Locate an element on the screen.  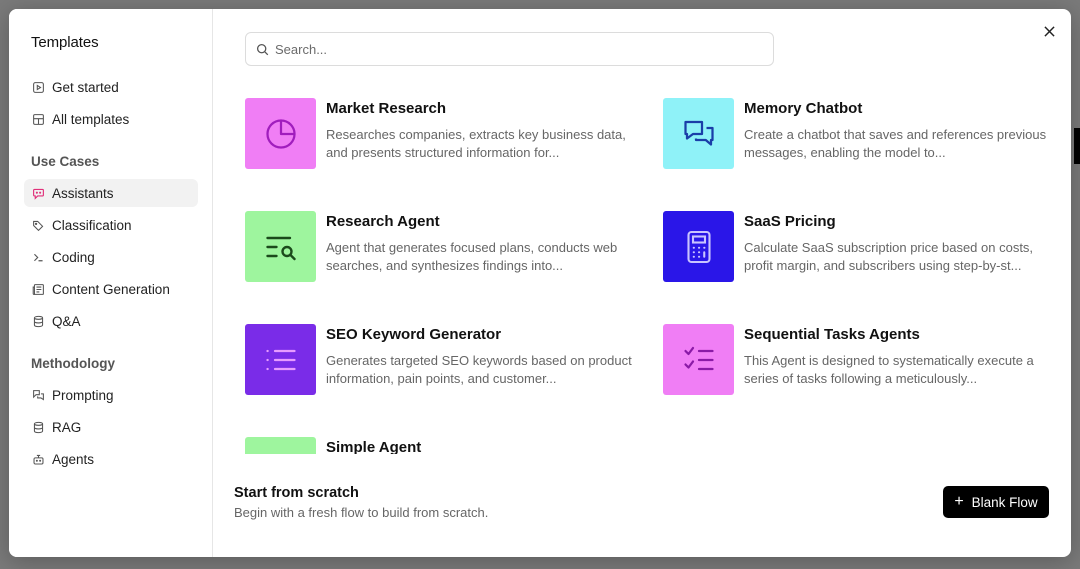
sidebar-item-agents: Agents is located at coordinates (111, 459).